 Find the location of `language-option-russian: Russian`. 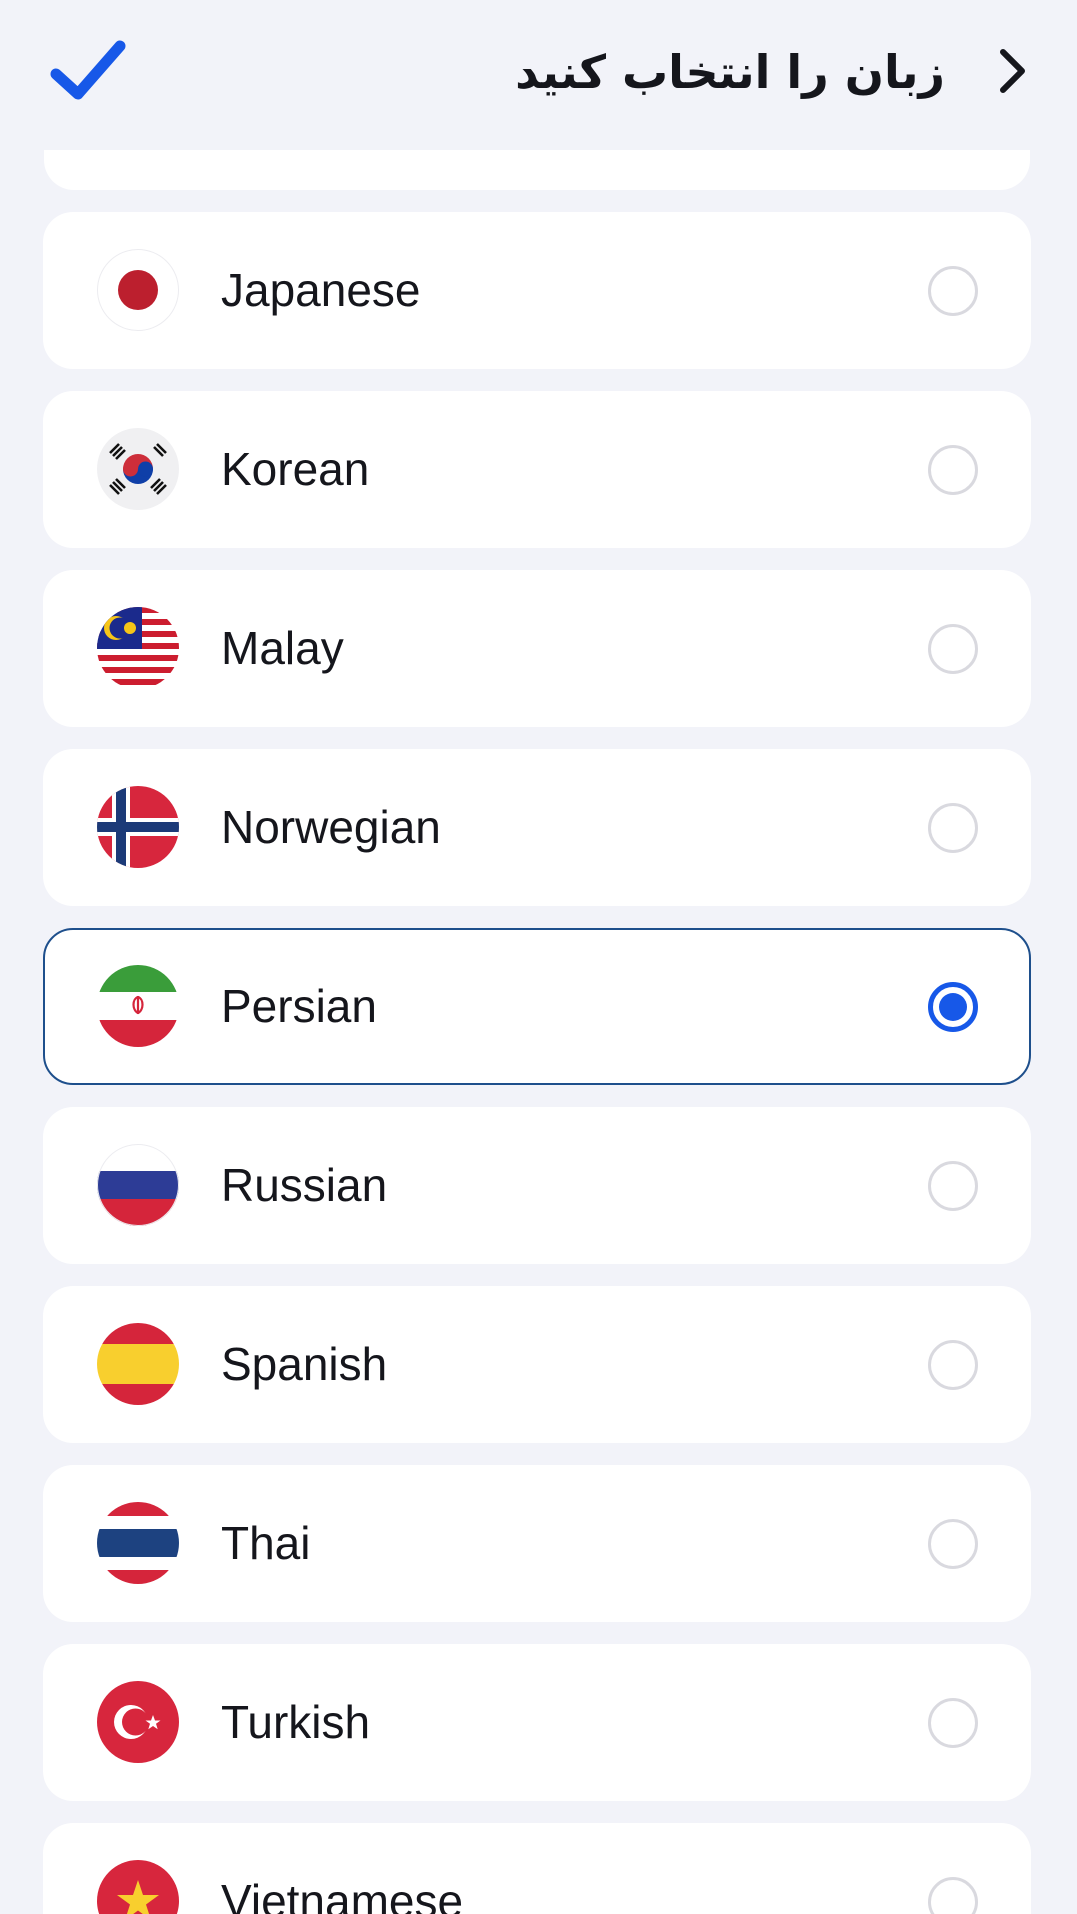

language-option-russian: Russian is located at coordinates (537, 1185).